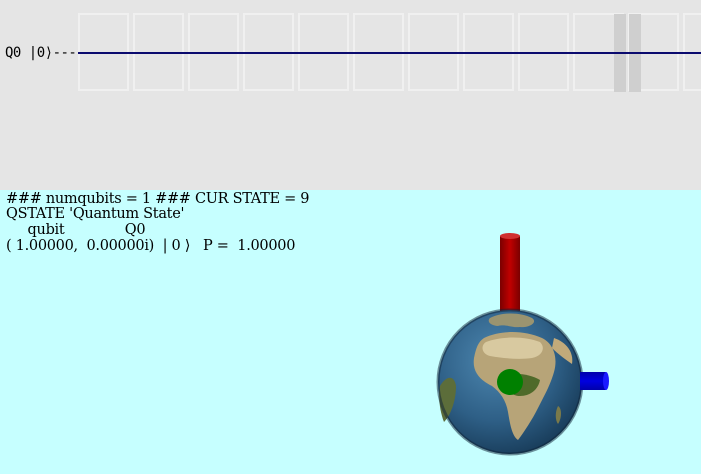 The width and height of the screenshot is (701, 474). What do you see at coordinates (158, 199) in the screenshot?
I see `state-header-line: ### numqubits = 1 ### CUR STATE = 9` at bounding box center [158, 199].